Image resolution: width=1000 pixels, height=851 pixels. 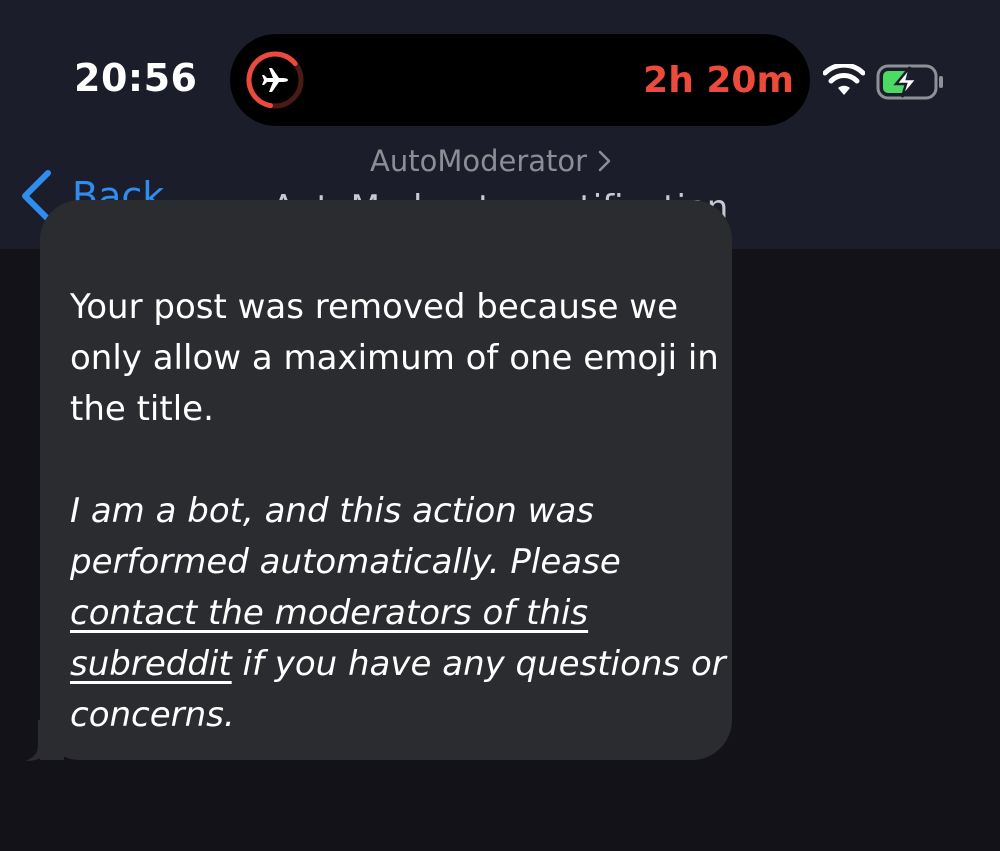 I want to click on battery-charging-icon, so click(x=909, y=82).